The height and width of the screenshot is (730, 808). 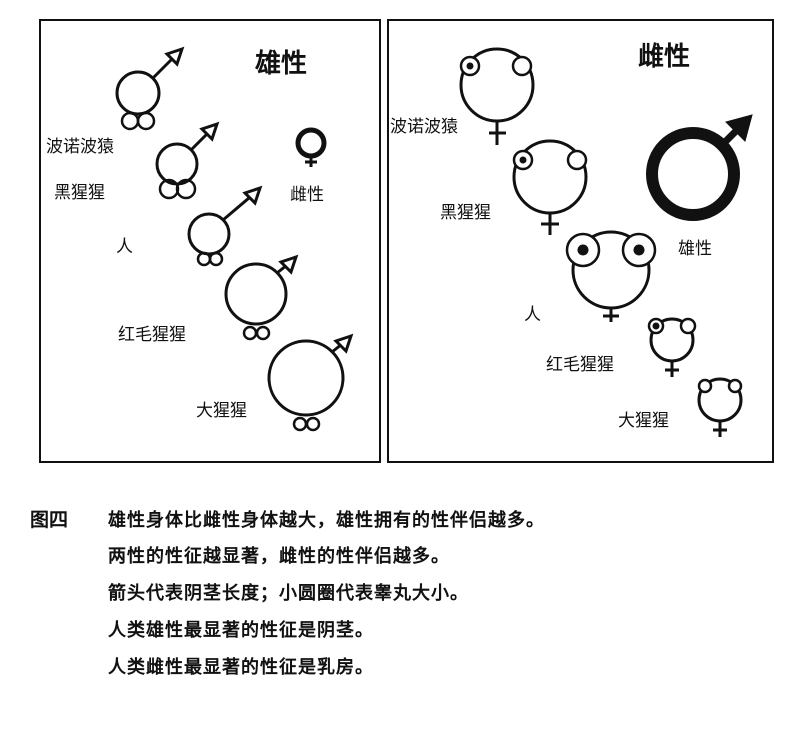 I want to click on caption-row: 人类雄性最显著的性征是阴茎。, so click(x=410, y=634).